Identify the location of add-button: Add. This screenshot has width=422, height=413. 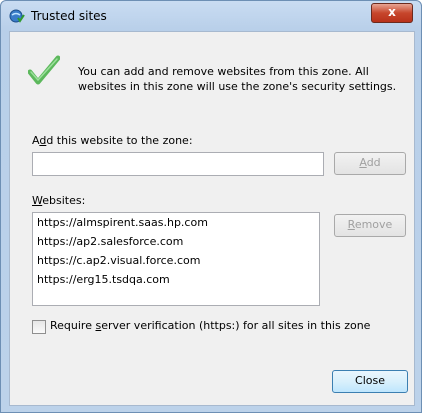
(370, 163).